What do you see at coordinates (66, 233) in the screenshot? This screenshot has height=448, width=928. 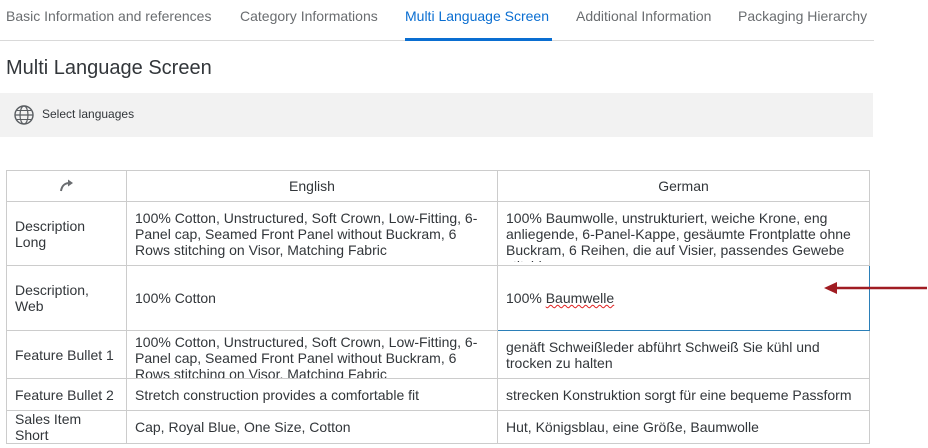 I see `row-label: Description Long` at bounding box center [66, 233].